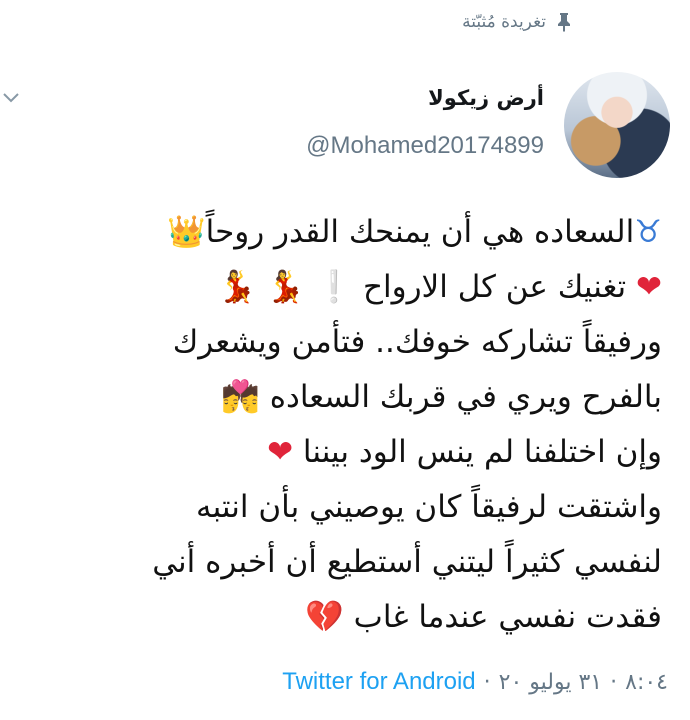 The image size is (690, 720). I want to click on crown-icon: 👑, so click(186, 232).